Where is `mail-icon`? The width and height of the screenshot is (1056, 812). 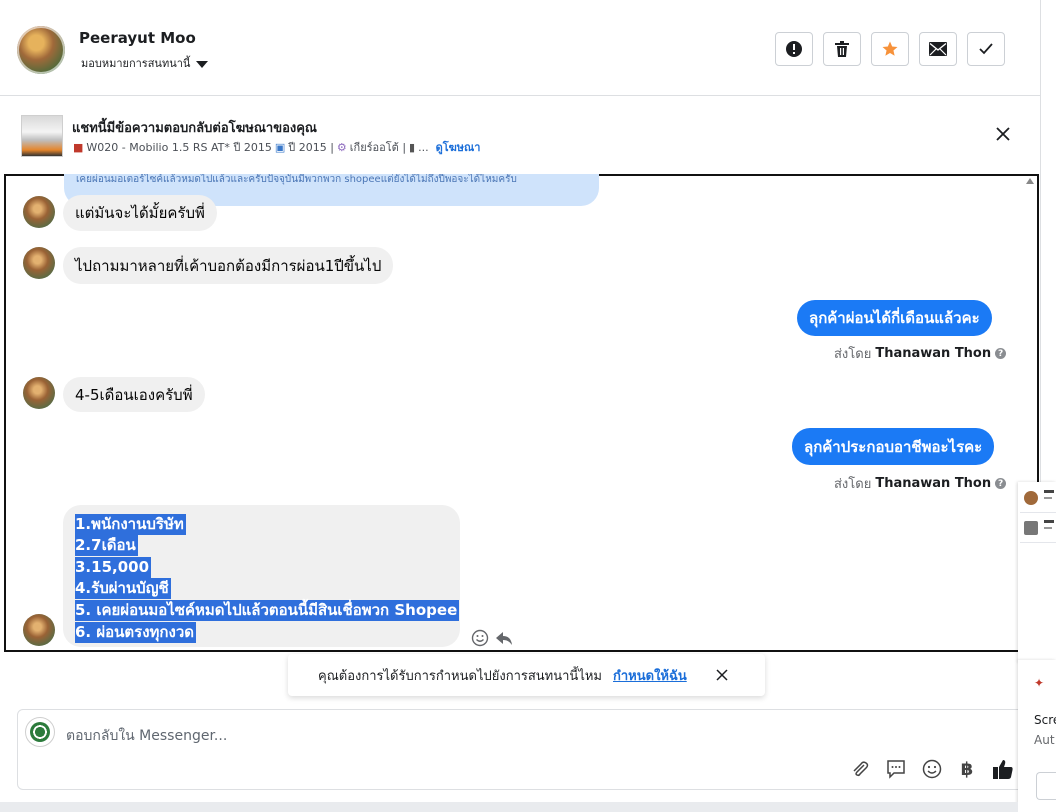 mail-icon is located at coordinates (938, 49).